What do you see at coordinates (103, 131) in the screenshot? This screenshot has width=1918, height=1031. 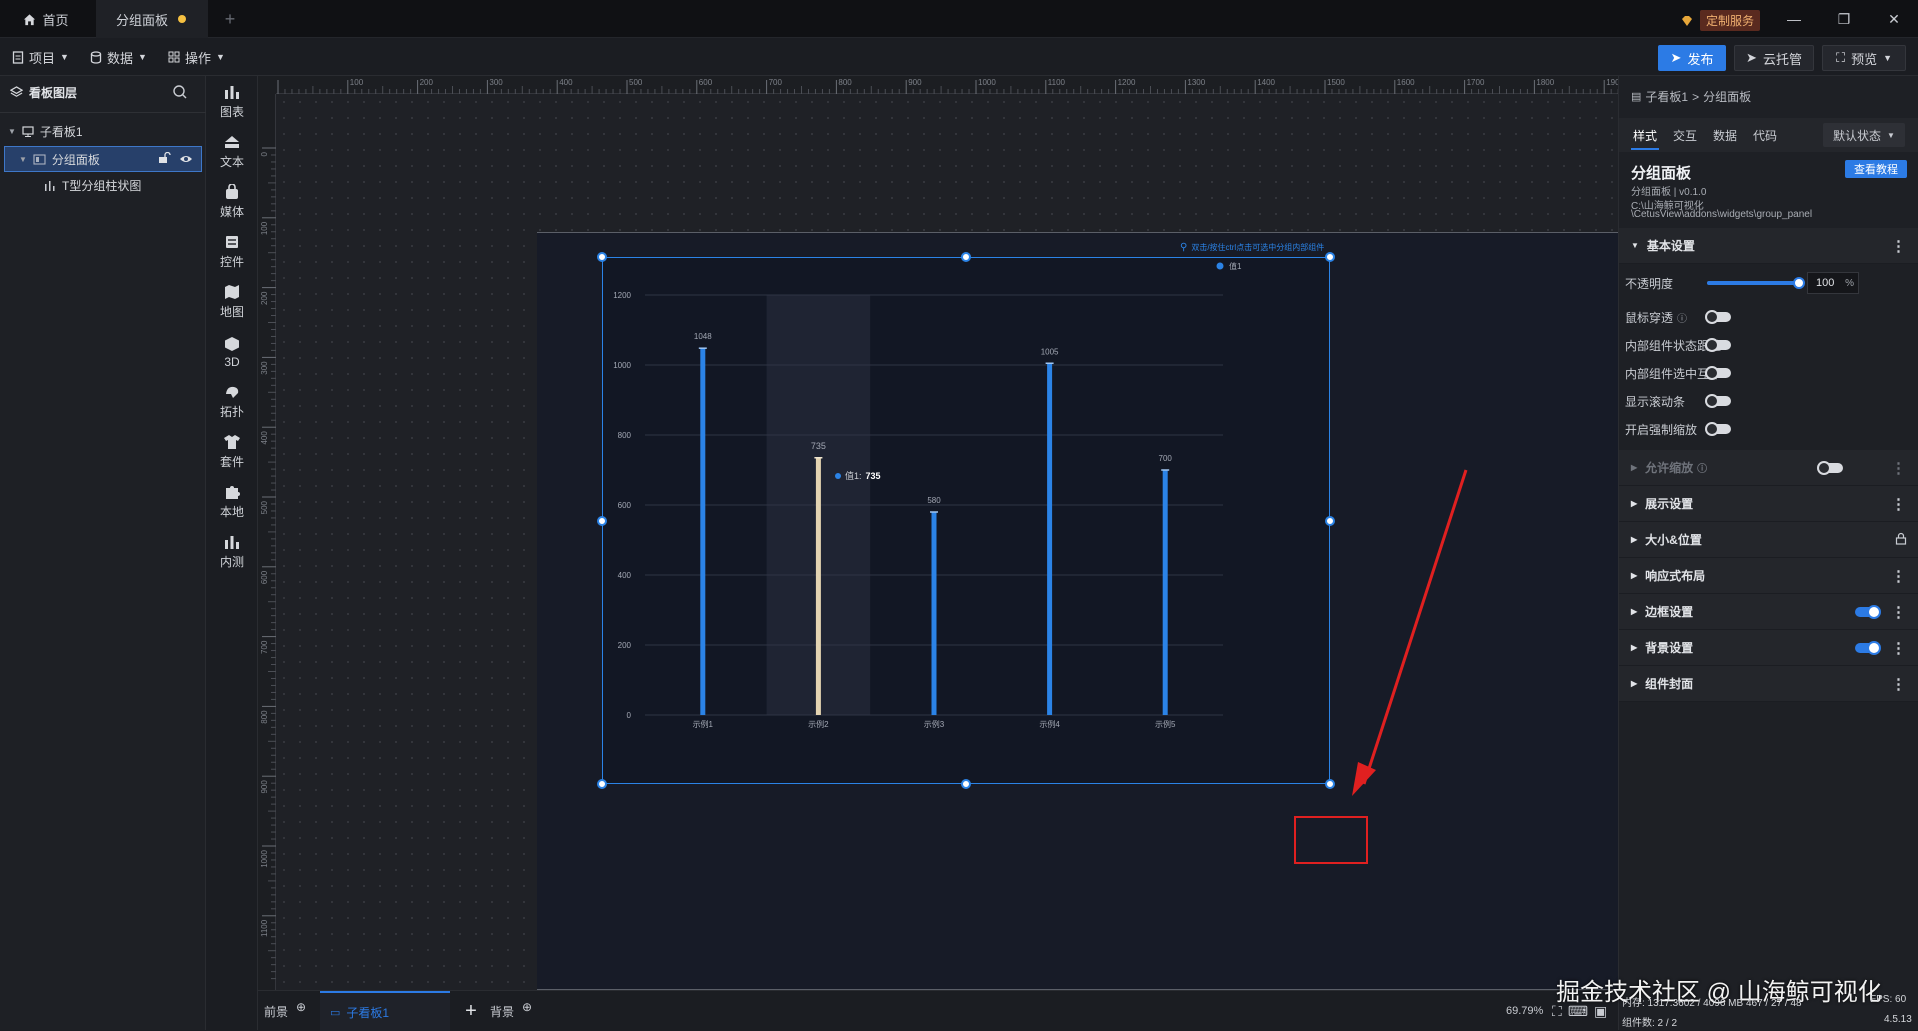 I see `layer-item-sub-board: ▼ 子看板1` at bounding box center [103, 131].